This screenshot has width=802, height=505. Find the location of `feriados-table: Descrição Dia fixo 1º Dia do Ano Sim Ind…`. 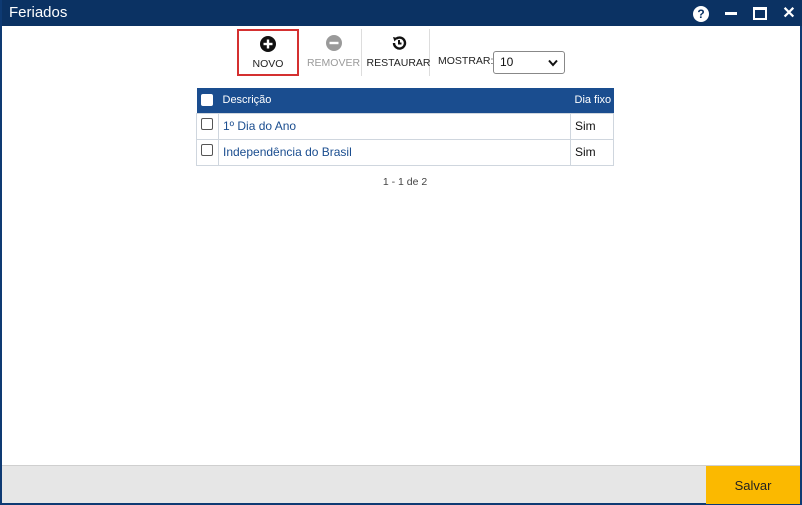

feriados-table: Descrição Dia fixo 1º Dia do Ano Sim Ind… is located at coordinates (405, 127).